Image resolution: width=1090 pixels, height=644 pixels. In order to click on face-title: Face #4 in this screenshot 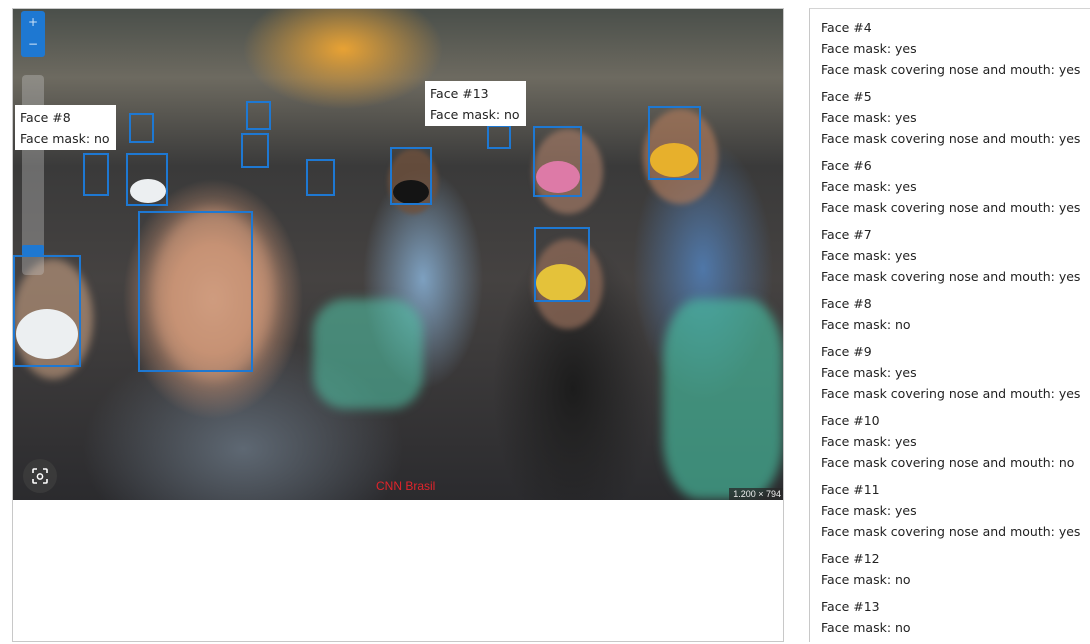, I will do `click(846, 27)`.